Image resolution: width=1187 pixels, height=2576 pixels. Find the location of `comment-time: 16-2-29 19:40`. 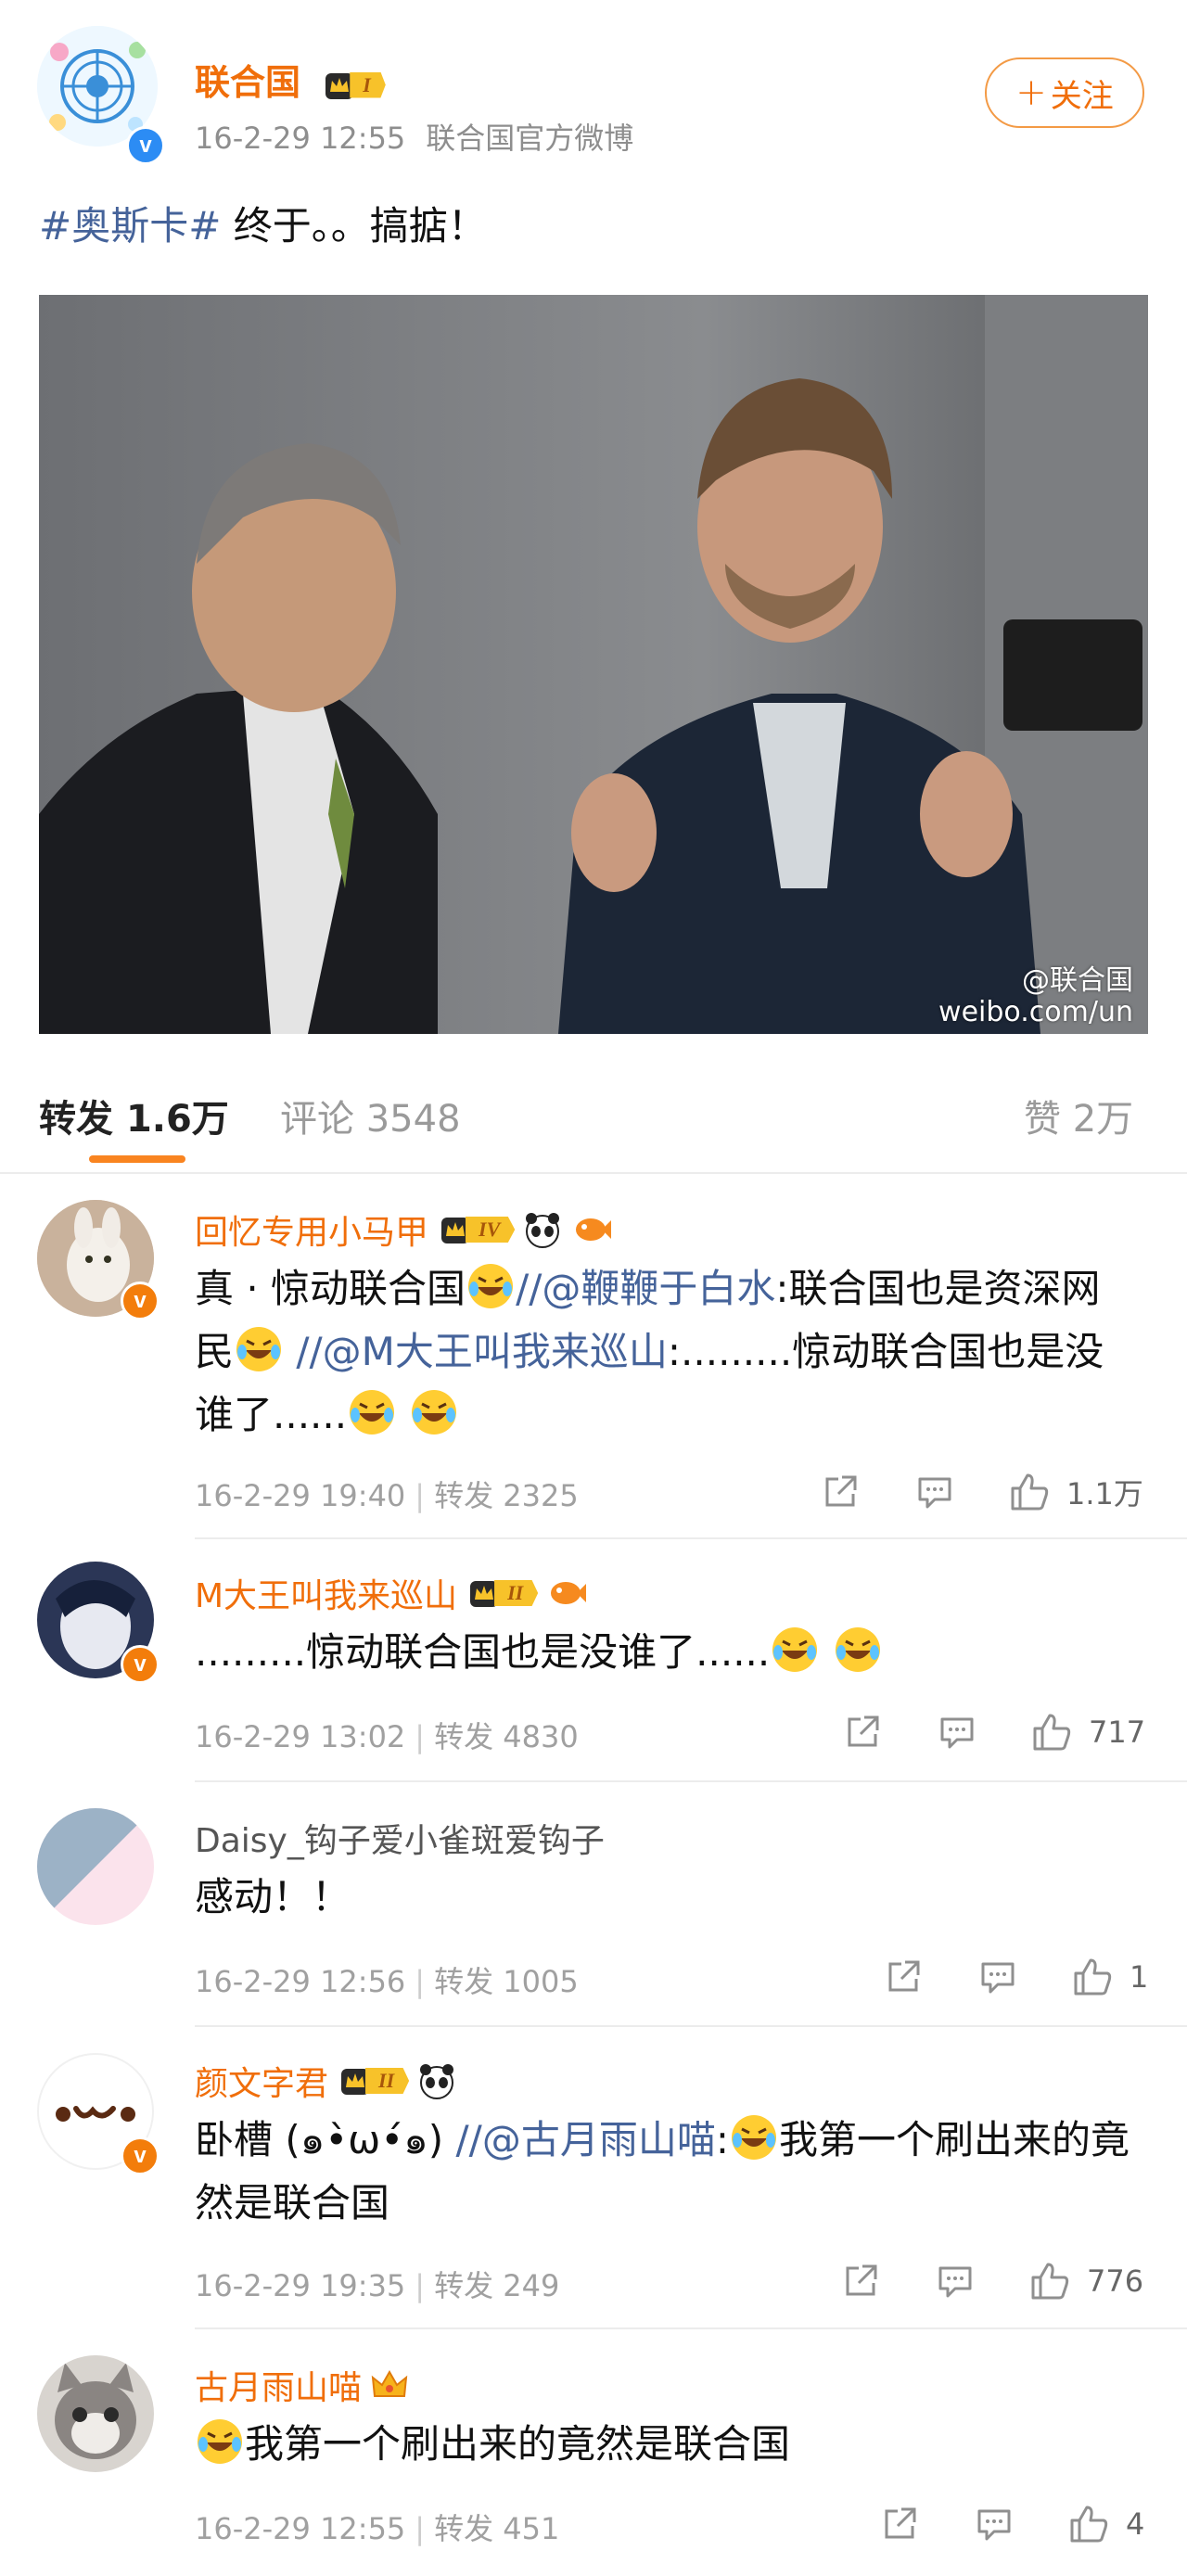

comment-time: 16-2-29 19:40 is located at coordinates (300, 1495).